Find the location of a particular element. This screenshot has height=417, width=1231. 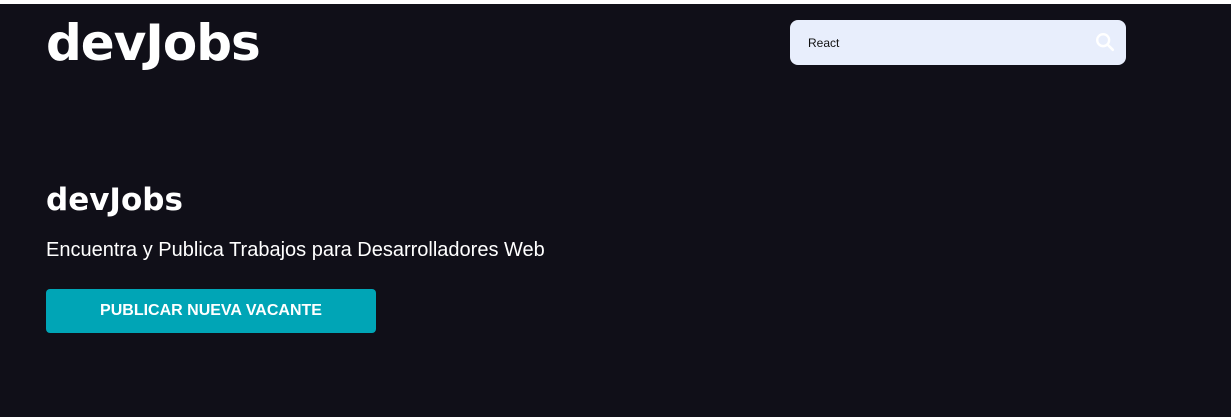

search-bar is located at coordinates (958, 42).